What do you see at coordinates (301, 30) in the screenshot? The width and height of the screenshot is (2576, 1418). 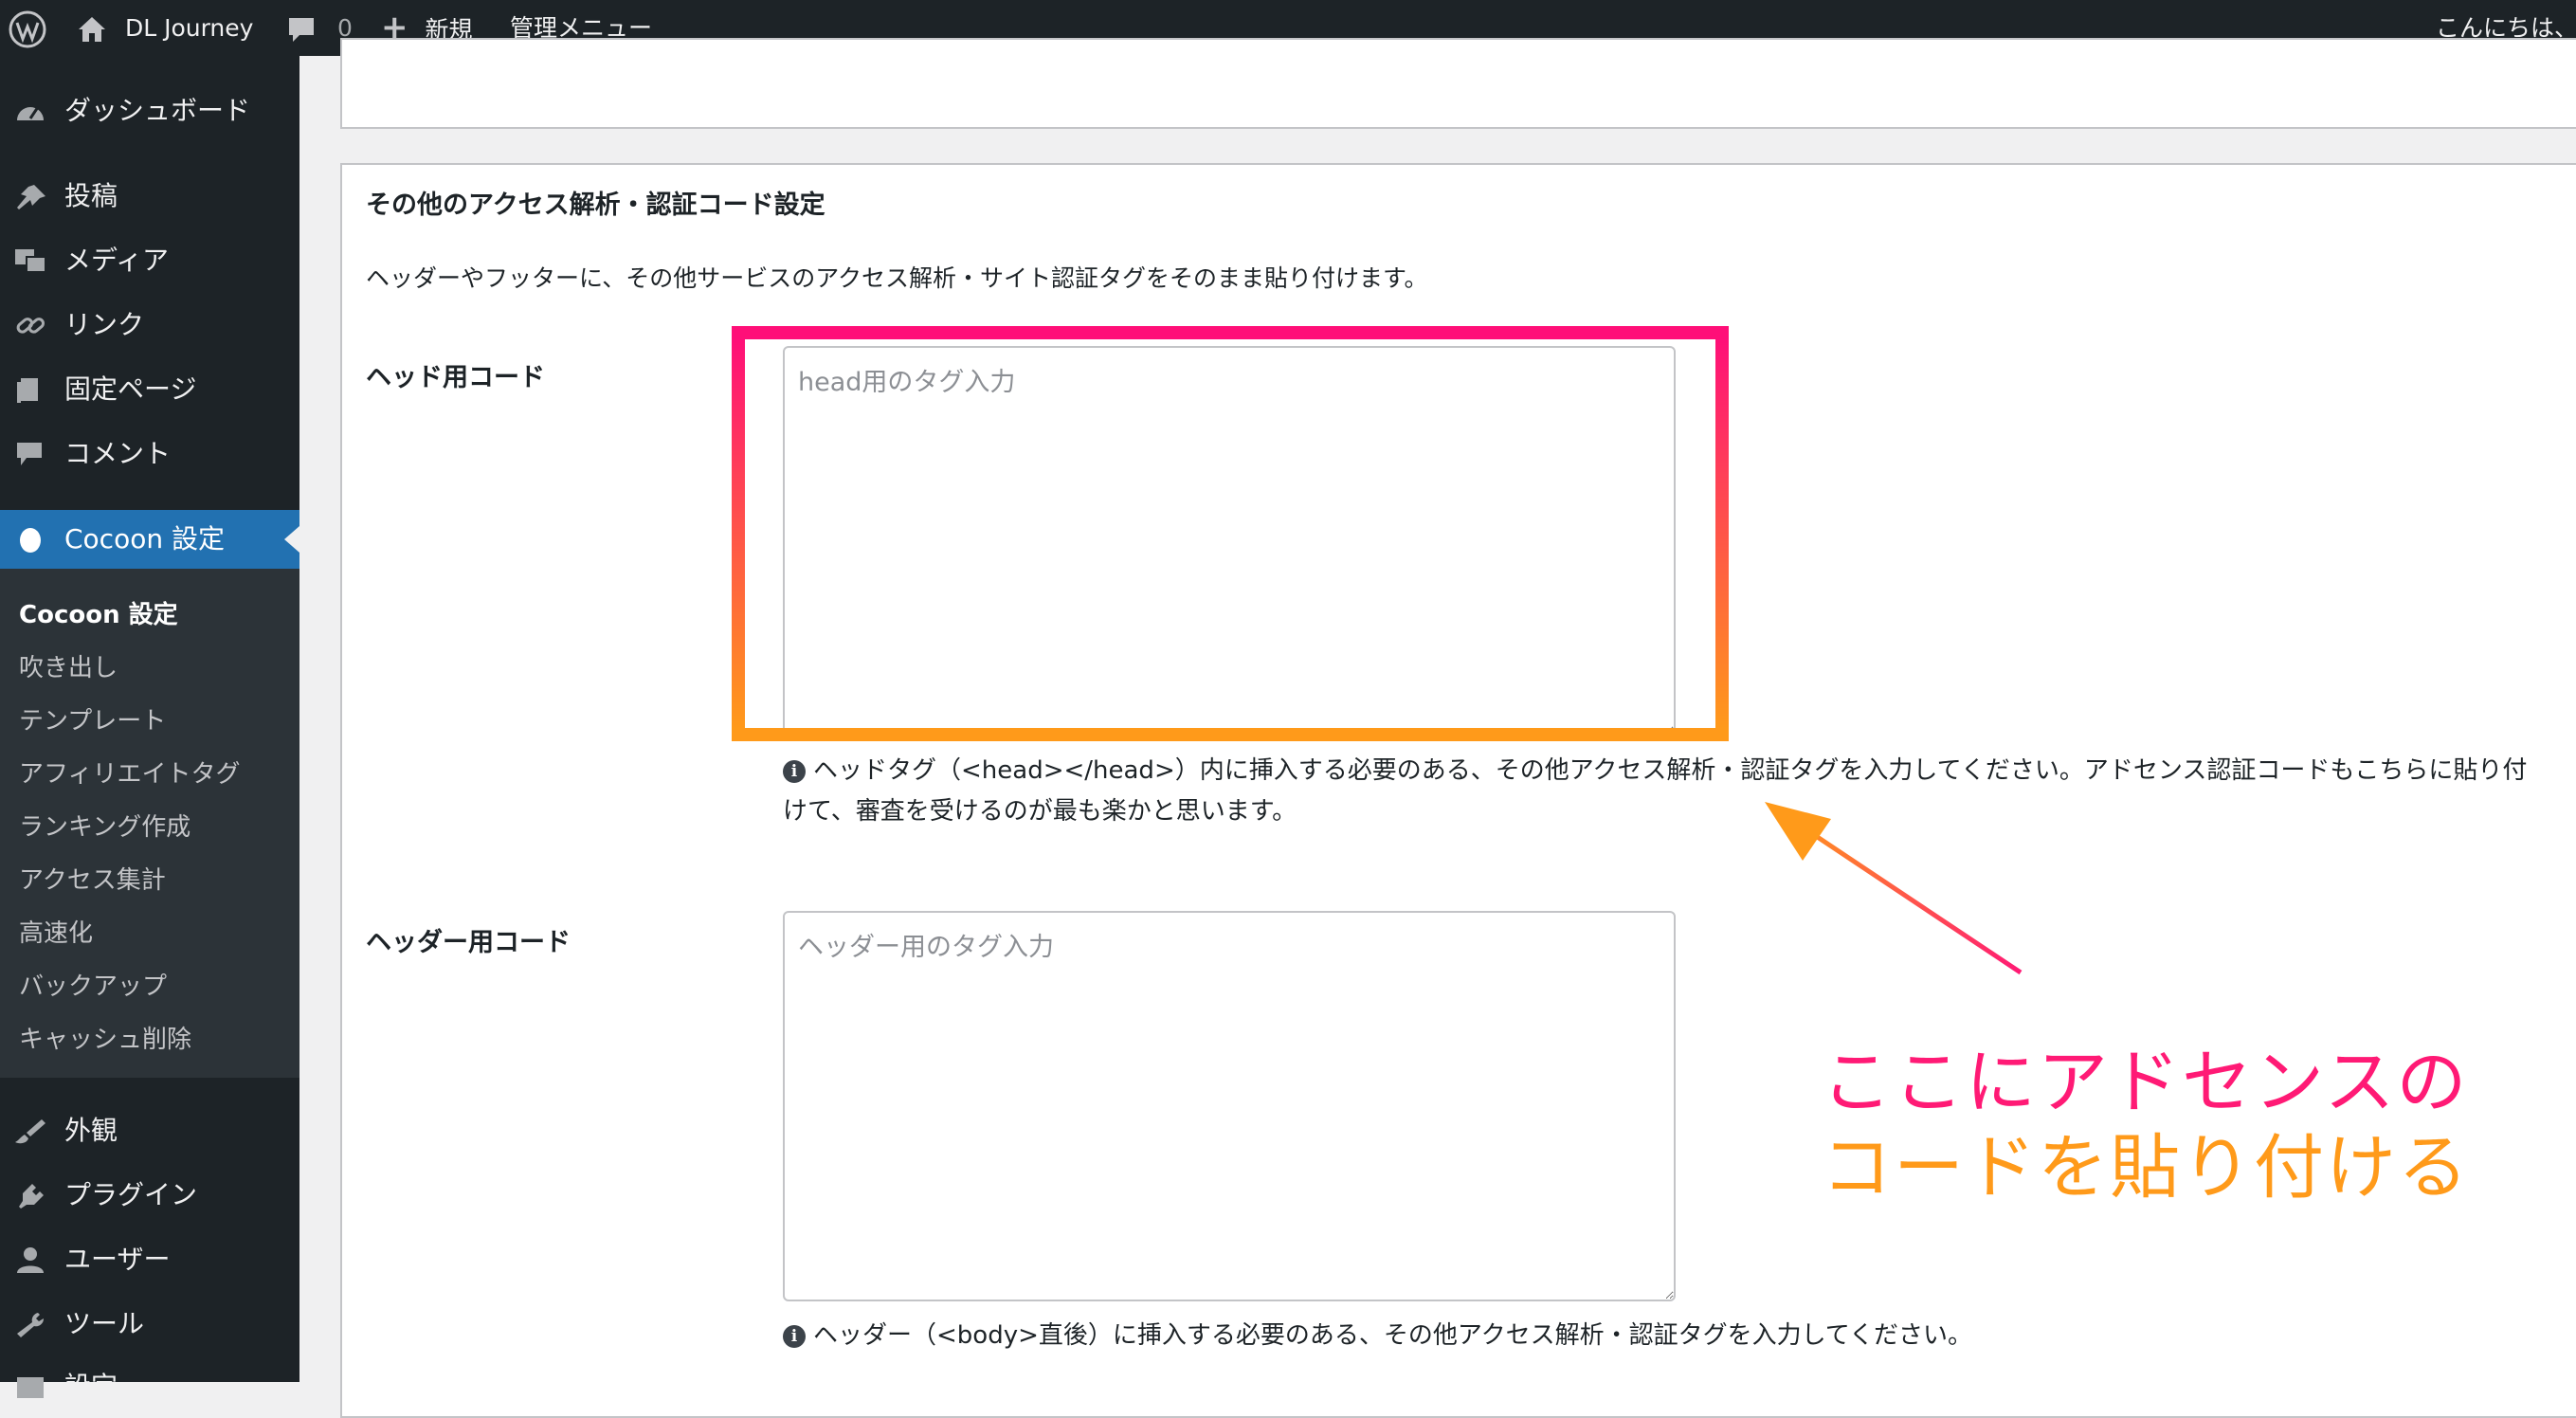 I see `comment-bubble-icon` at bounding box center [301, 30].